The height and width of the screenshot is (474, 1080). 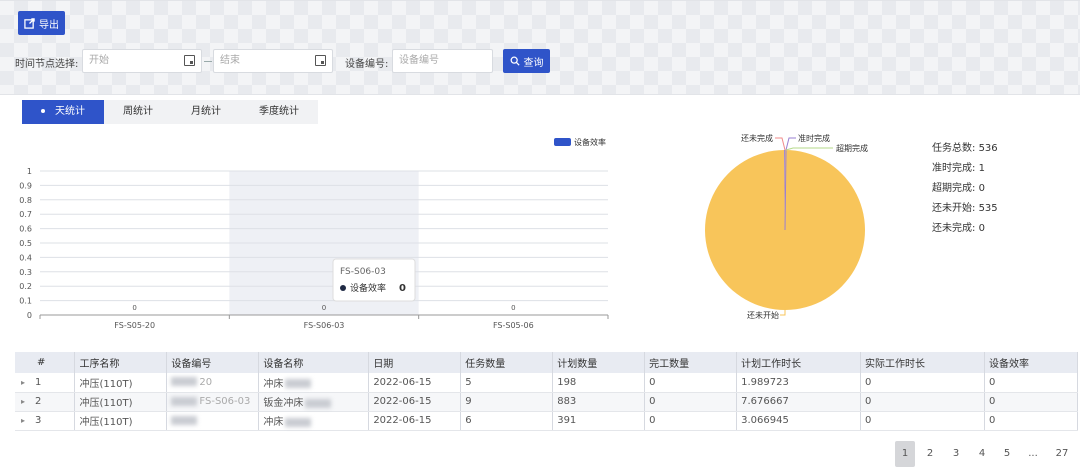 I want to click on pie-label: 准时完成, so click(x=814, y=138).